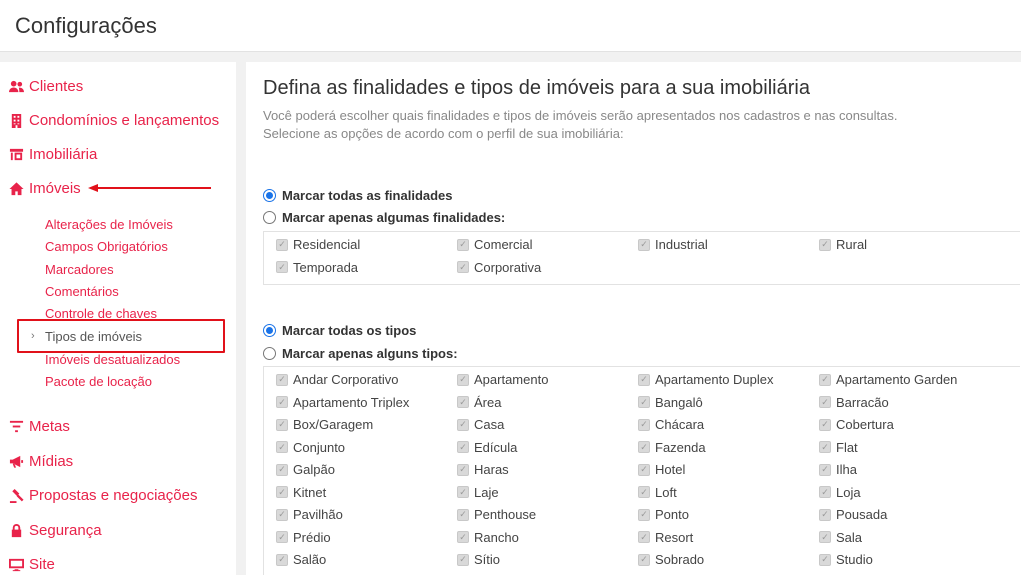 The height and width of the screenshot is (575, 1021). What do you see at coordinates (840, 492) in the screenshot?
I see `option-checkbox-item: ✓ Loja` at bounding box center [840, 492].